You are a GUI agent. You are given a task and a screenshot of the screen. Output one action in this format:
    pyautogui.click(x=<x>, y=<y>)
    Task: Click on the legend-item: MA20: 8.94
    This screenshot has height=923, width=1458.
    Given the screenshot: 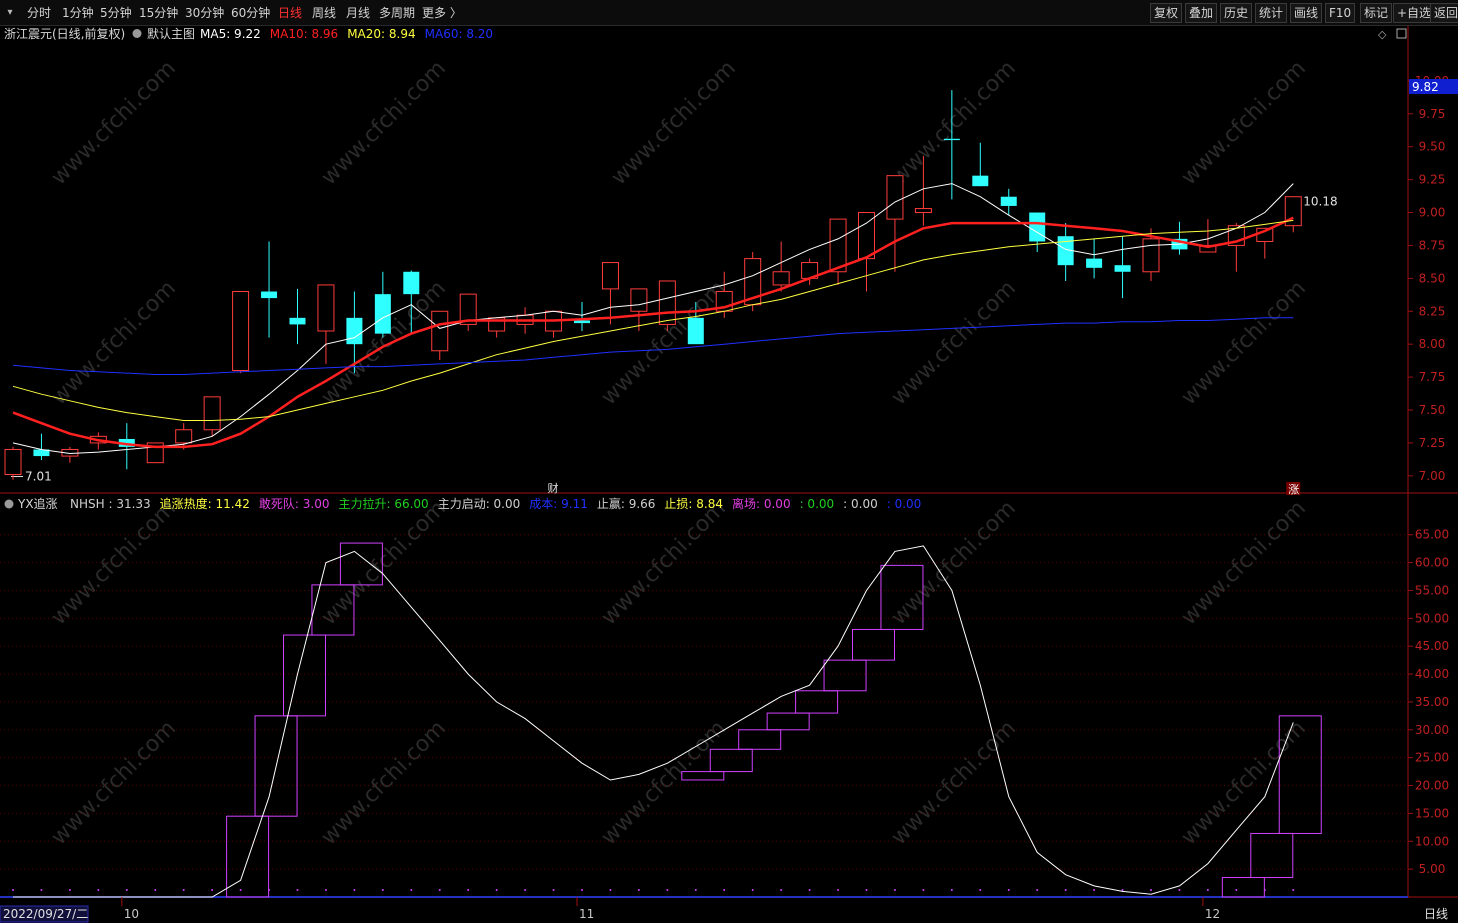 What is the action you would take?
    pyautogui.click(x=381, y=34)
    